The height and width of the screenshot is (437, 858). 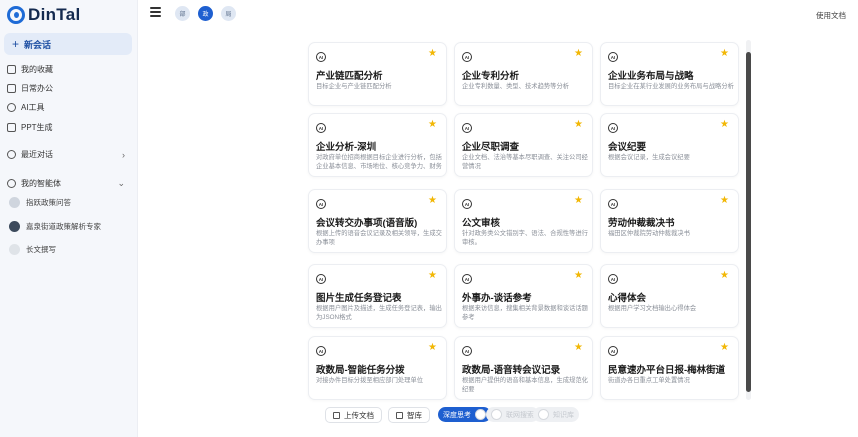 I want to click on card-title: 政数局-智能任务分拨, so click(x=360, y=370).